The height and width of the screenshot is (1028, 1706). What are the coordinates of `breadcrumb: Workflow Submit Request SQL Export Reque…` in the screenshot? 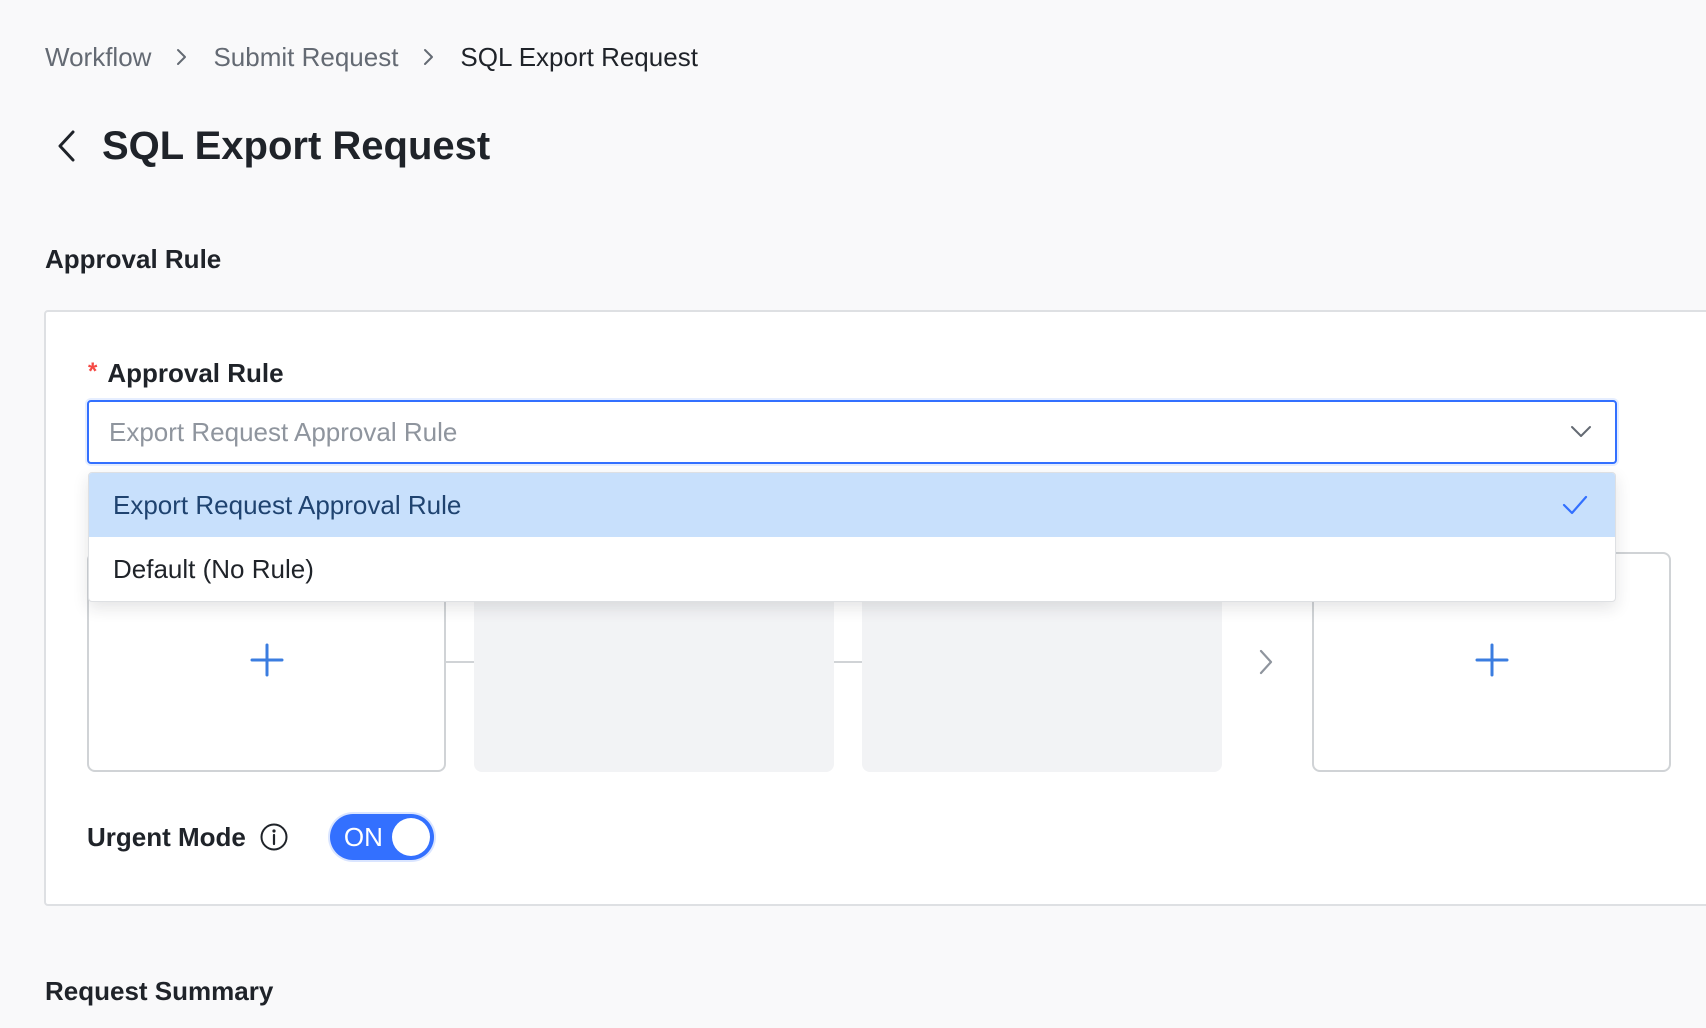 It's located at (371, 57).